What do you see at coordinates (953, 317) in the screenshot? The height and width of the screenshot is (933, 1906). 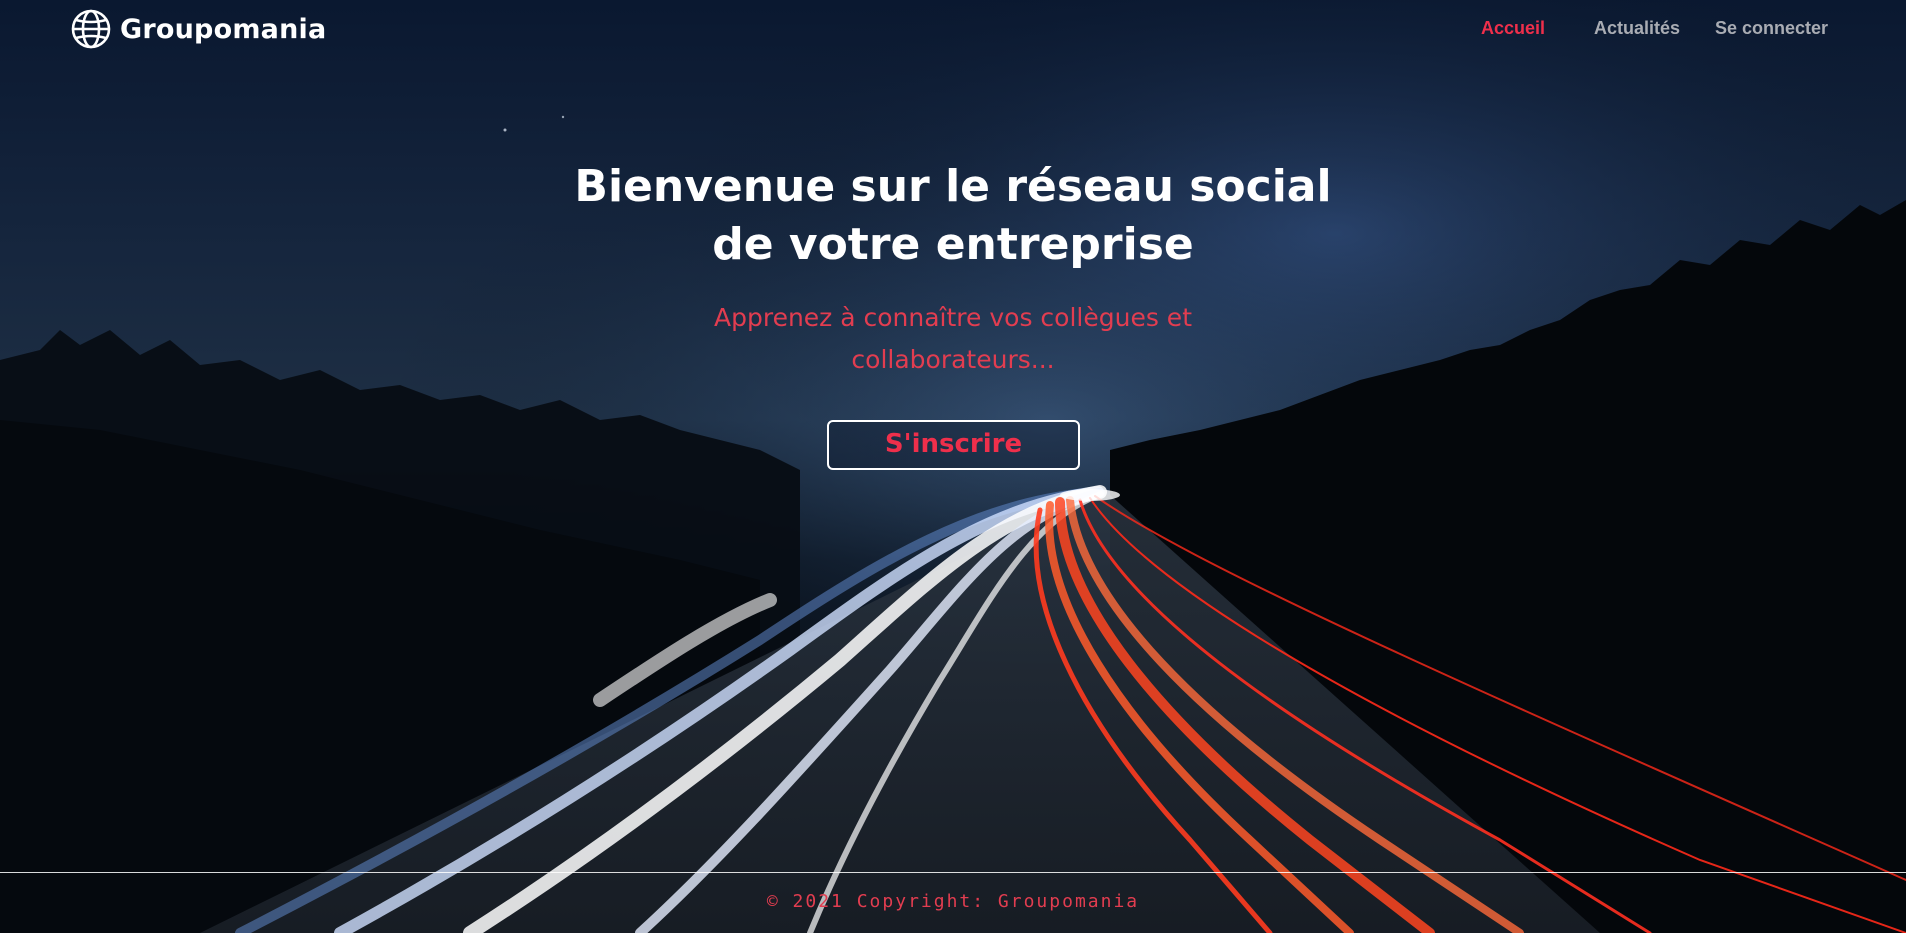 I see `hero-subtitle-line-1: Apprenez à connaître vos collègues et` at bounding box center [953, 317].